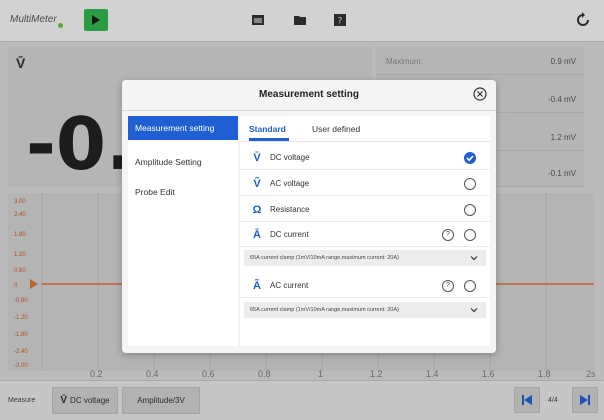  Describe the element at coordinates (365, 158) in the screenshot. I see `option-dc-voltage: V̄ DC voltage` at that location.